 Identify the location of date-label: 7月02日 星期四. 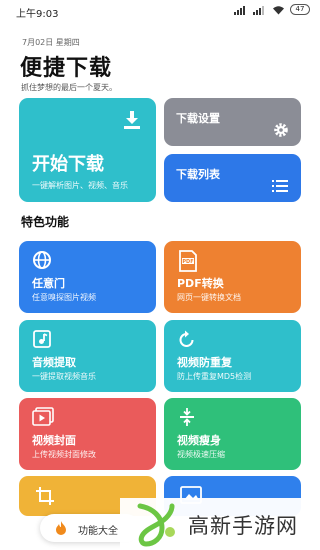
(51, 42).